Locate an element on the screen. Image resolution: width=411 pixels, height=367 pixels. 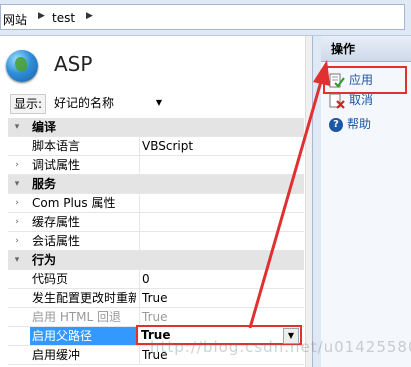
property-category: ▾ 编译 is located at coordinates (156, 127).